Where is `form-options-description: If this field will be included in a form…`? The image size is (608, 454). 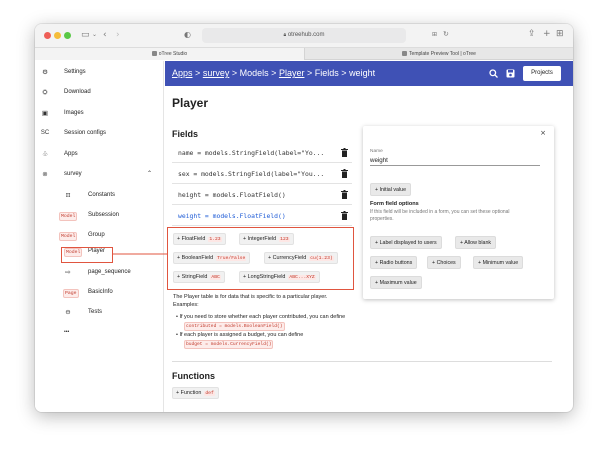
form-options-description: If this field will be included in a form… is located at coordinates (440, 216).